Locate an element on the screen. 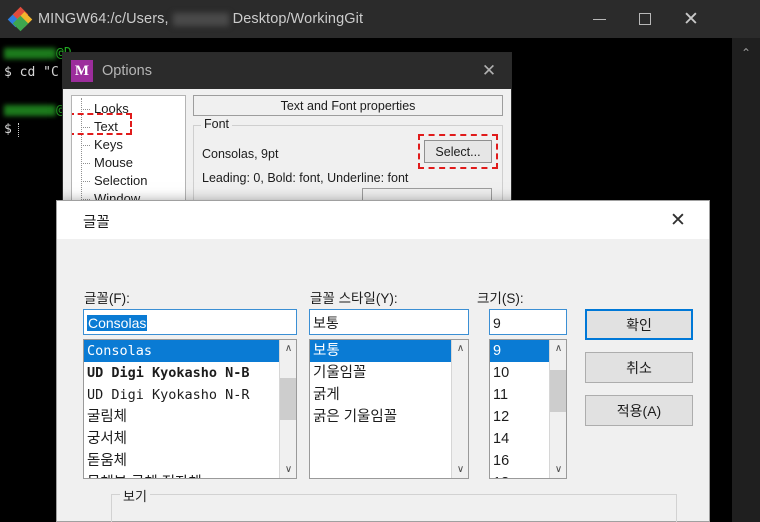 The image size is (760, 522). font-family-input-value: Consolas is located at coordinates (117, 323).